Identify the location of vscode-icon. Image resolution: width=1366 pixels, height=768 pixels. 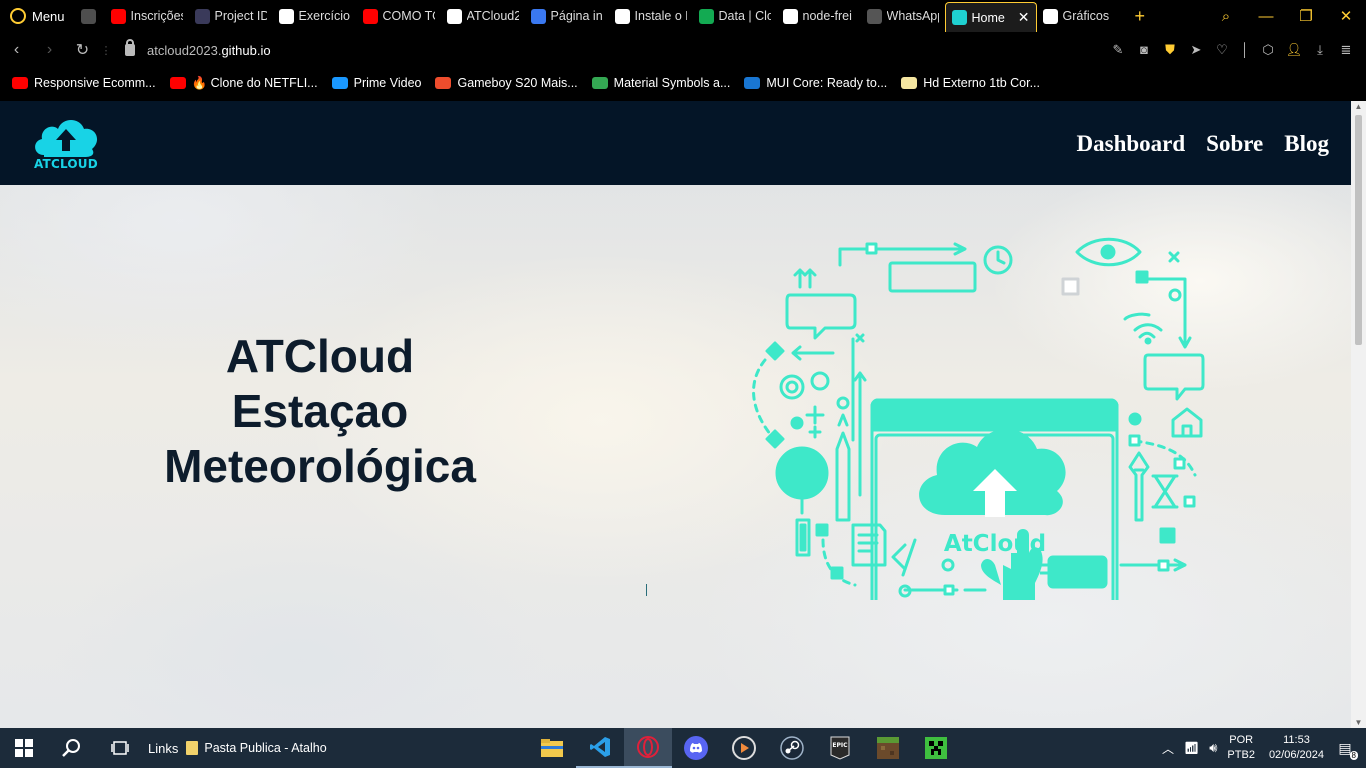
(600, 748).